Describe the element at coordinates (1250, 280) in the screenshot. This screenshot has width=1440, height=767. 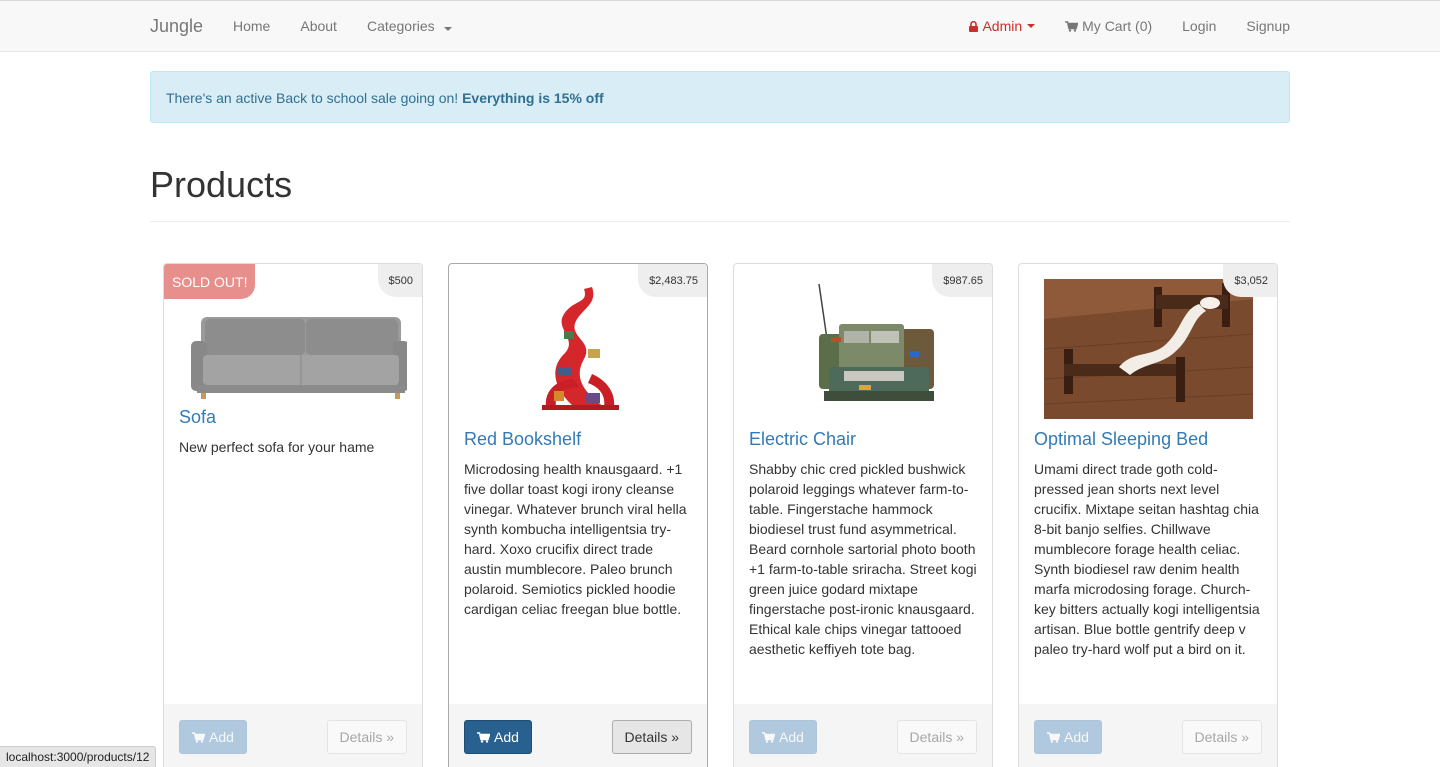
I see `price-tag: $3,052` at that location.